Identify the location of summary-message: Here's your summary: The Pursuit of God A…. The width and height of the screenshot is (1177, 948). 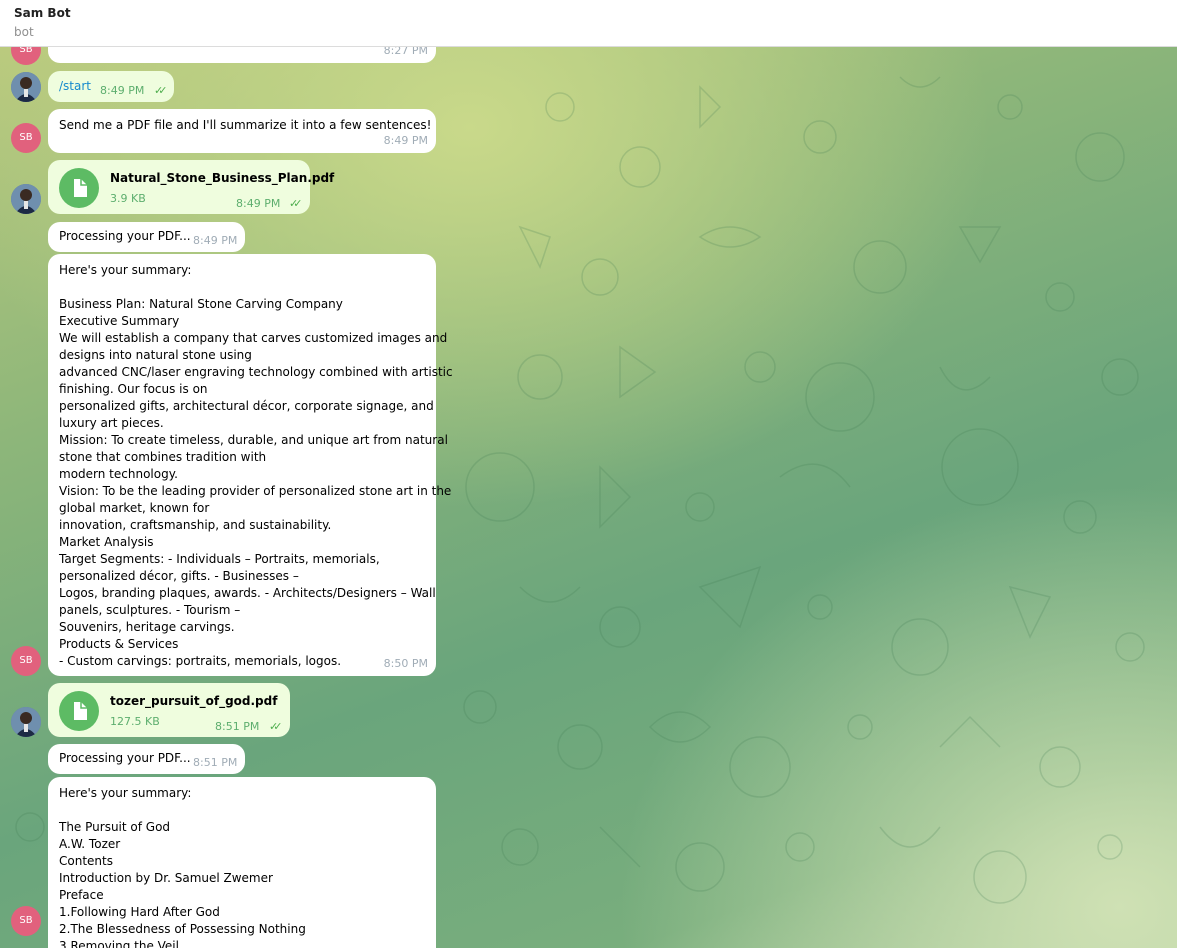
(242, 862).